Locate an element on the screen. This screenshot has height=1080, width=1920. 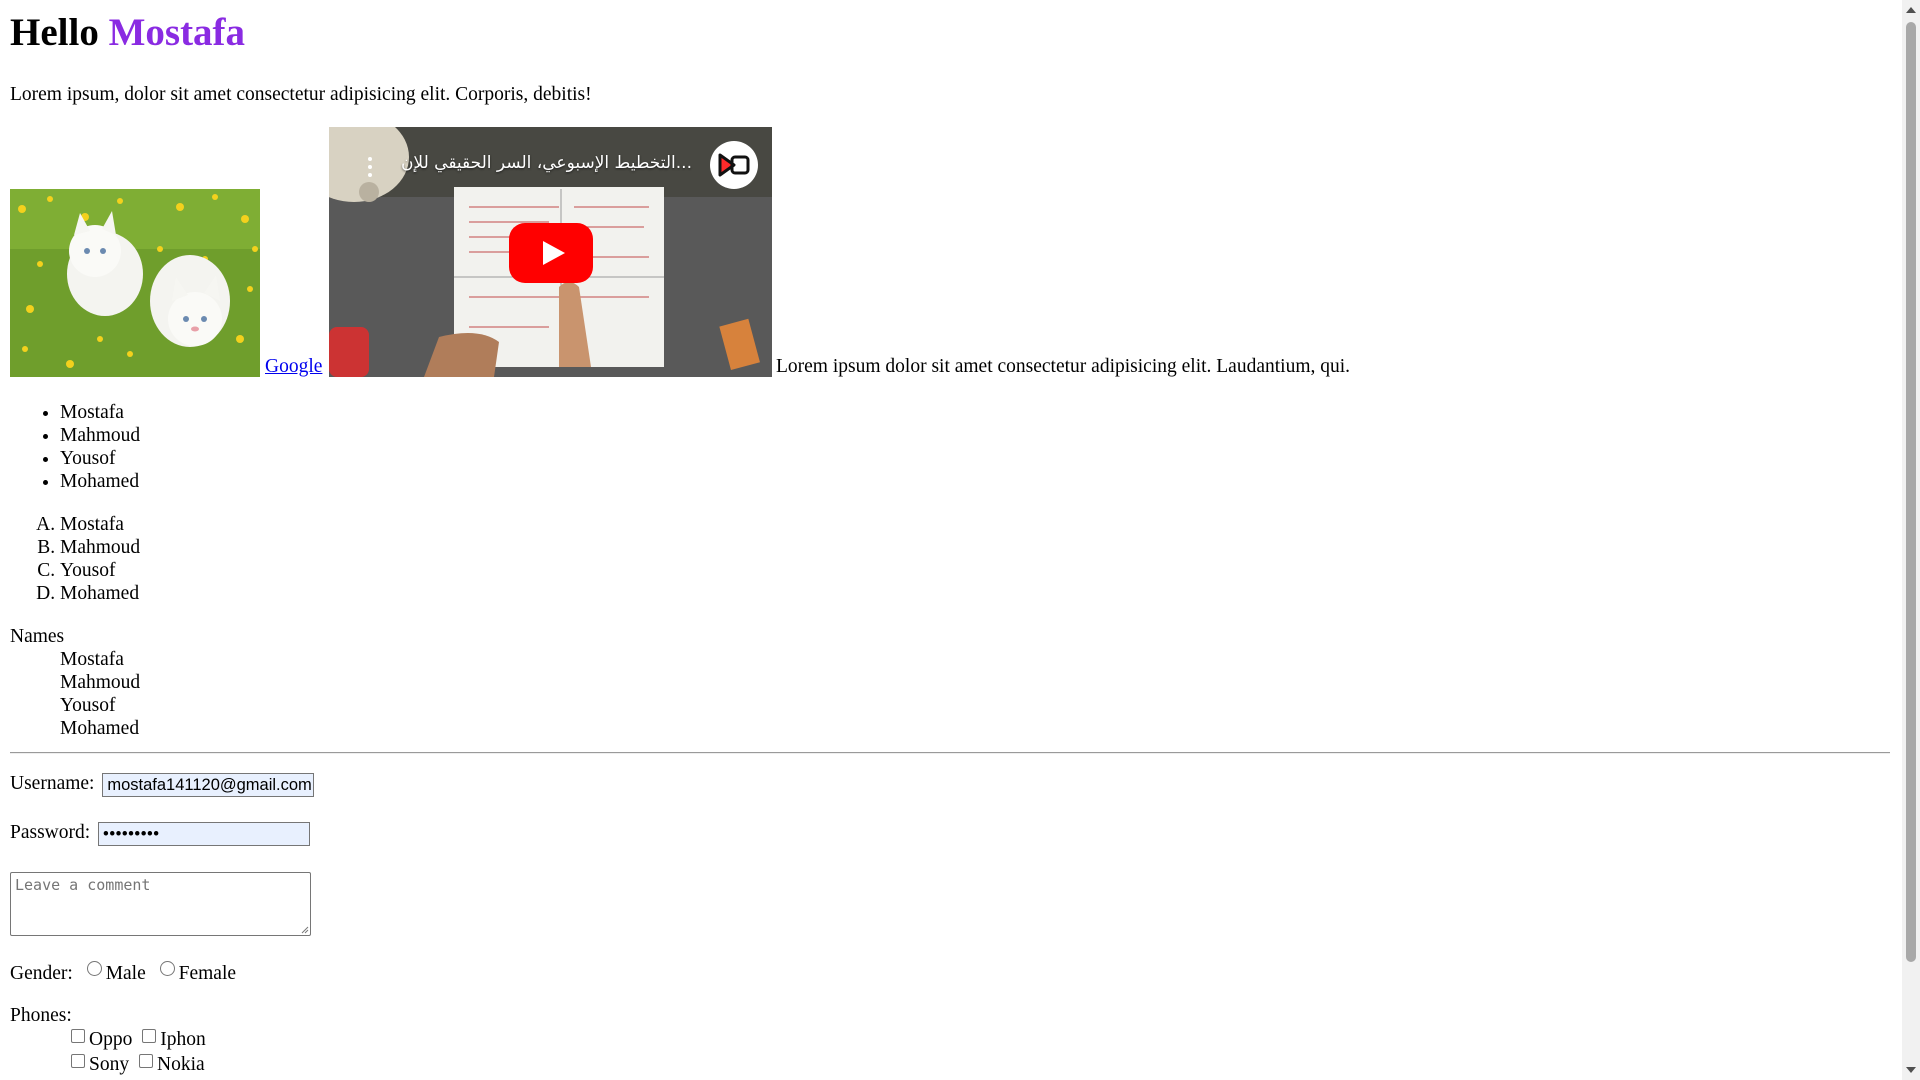
vertical-scrollbar is located at coordinates (1911, 540).